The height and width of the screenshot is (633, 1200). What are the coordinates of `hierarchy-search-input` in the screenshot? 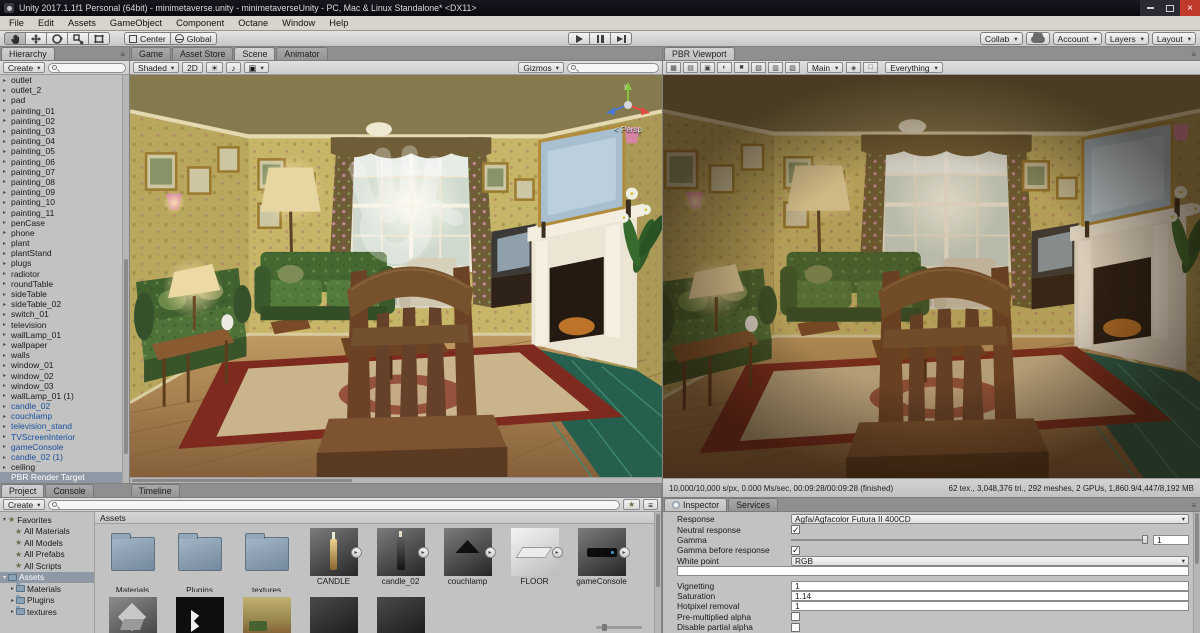 It's located at (87, 67).